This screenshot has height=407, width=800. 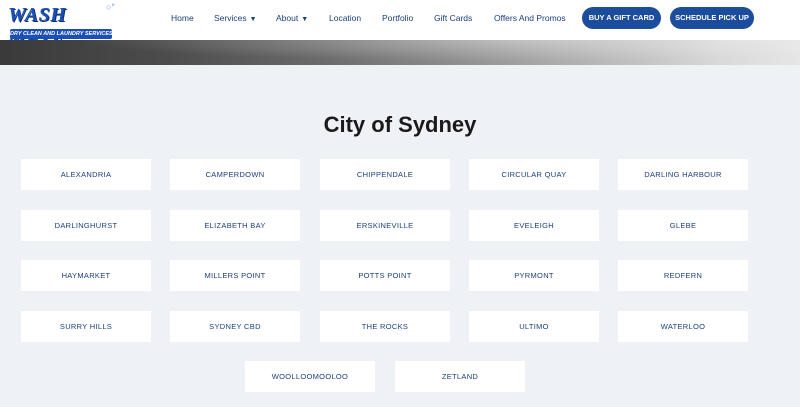 What do you see at coordinates (683, 174) in the screenshot?
I see `suburb-card: DARLING HARBOUR` at bounding box center [683, 174].